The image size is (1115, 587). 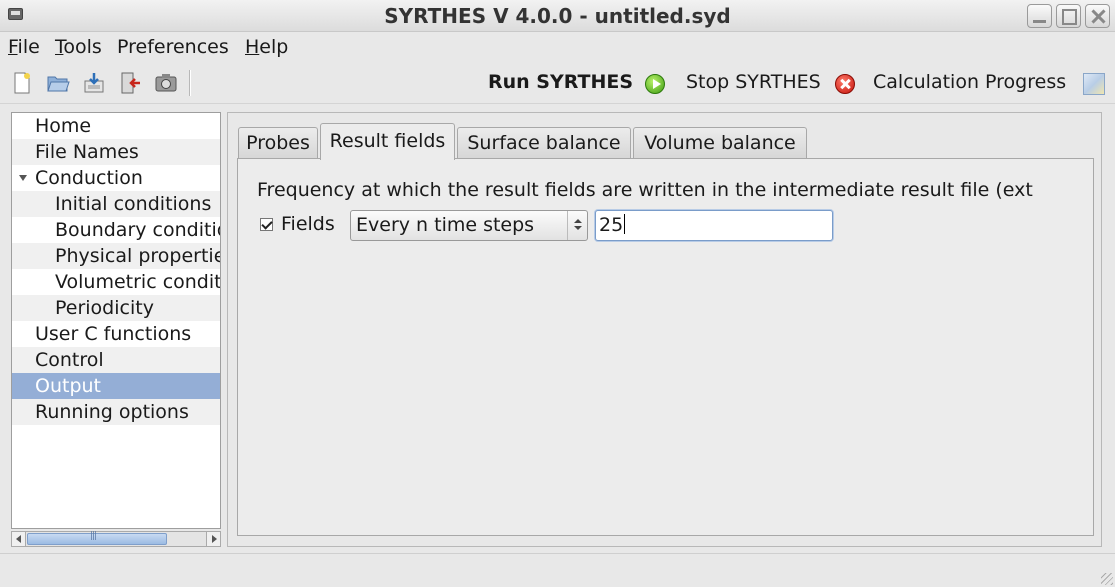 I want to click on tree-item-conduction: Conduction, so click(x=116, y=178).